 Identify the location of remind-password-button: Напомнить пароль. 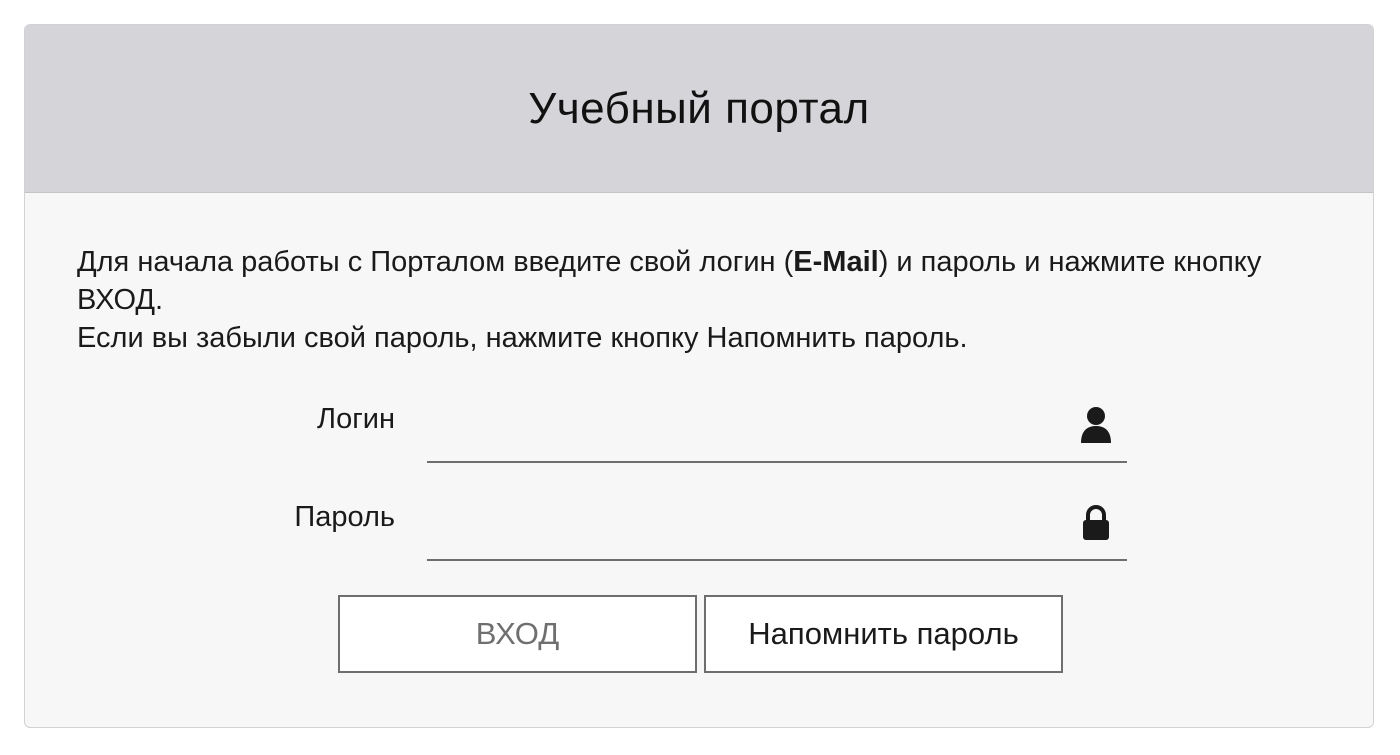
(883, 634).